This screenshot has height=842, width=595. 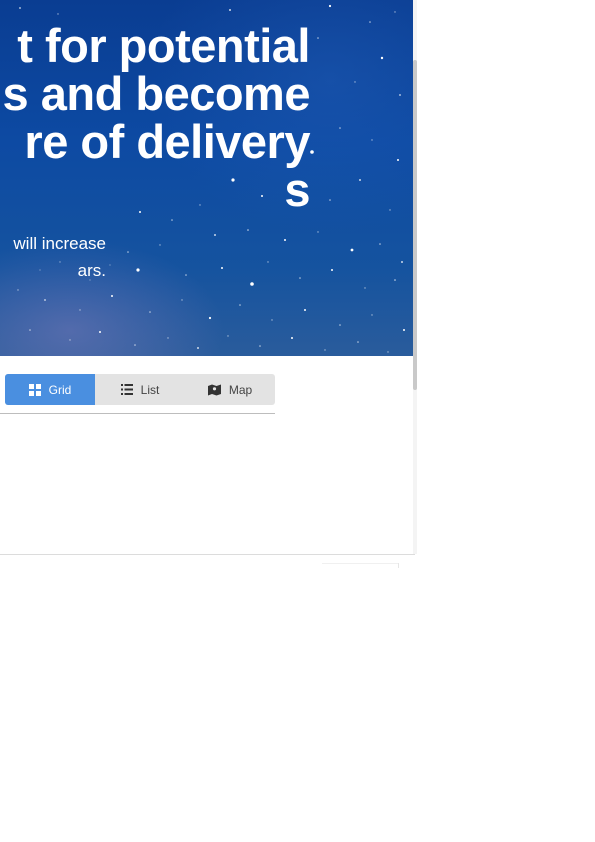 I want to click on list-view-label: List, so click(x=150, y=389).